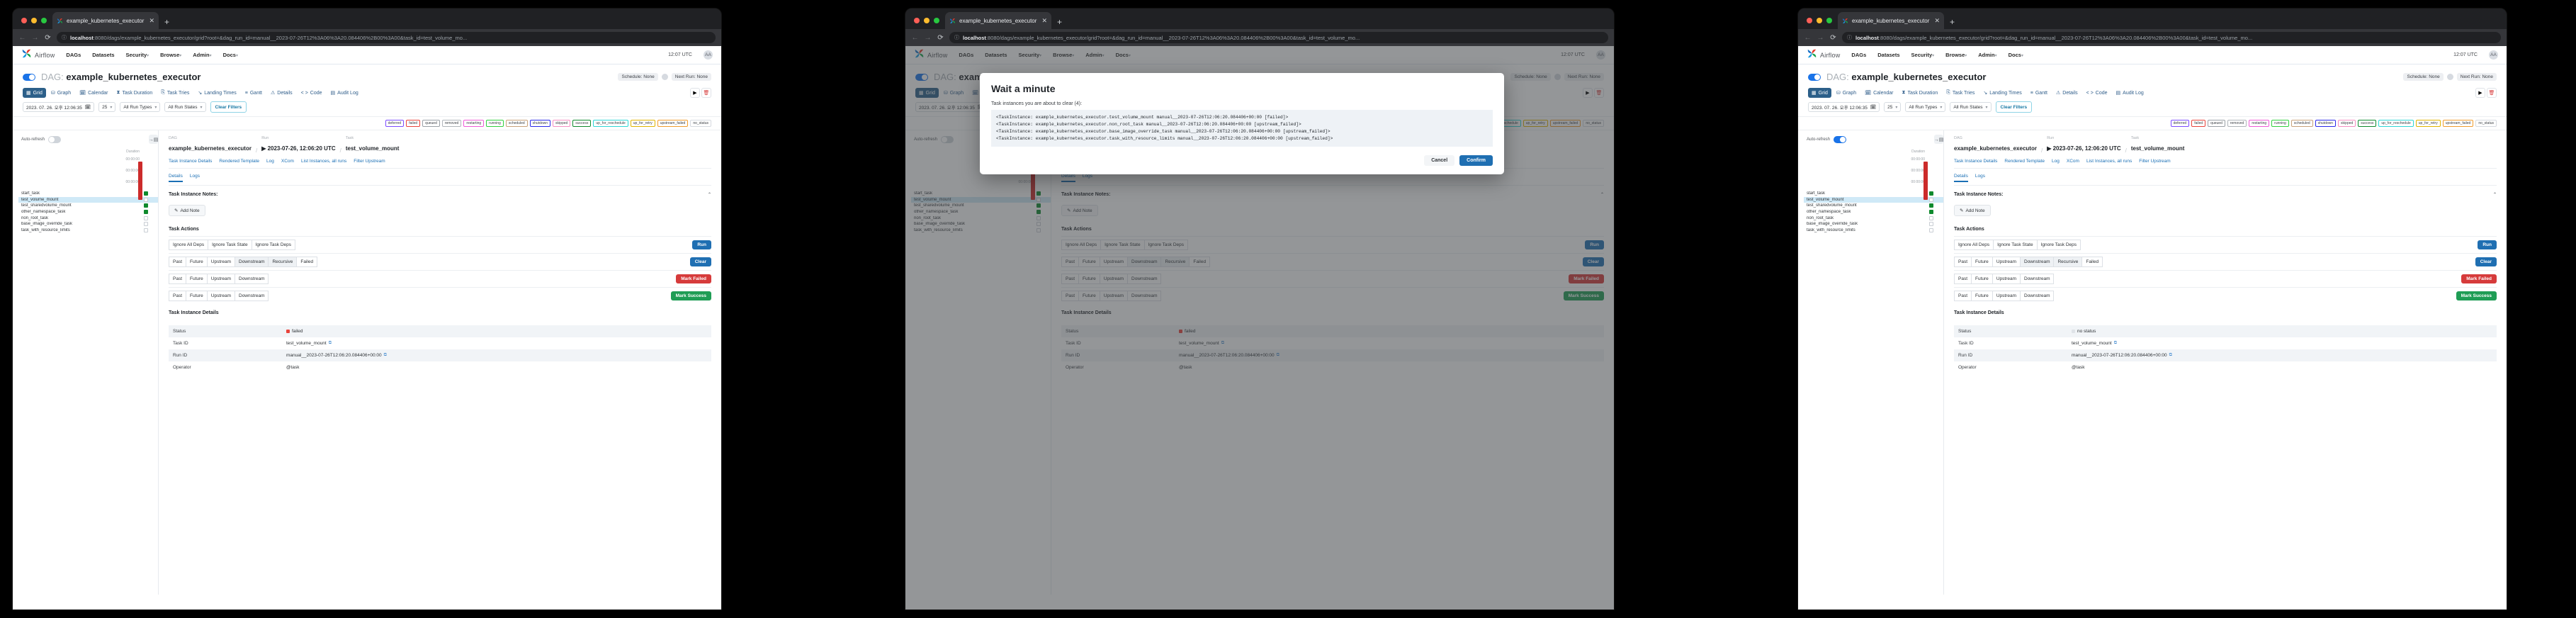  Describe the element at coordinates (88, 224) in the screenshot. I see `task-row: base_image_override_task` at that location.